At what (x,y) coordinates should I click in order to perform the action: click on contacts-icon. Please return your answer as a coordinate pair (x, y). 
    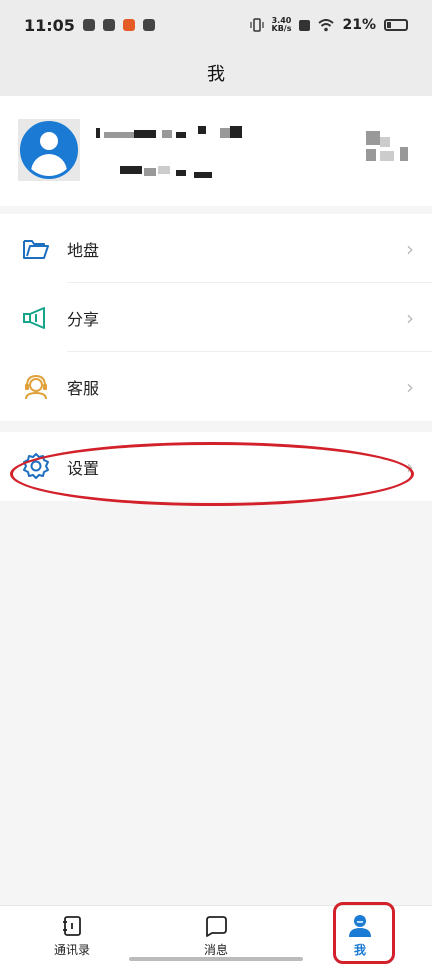
    Looking at the image, I should click on (72, 925).